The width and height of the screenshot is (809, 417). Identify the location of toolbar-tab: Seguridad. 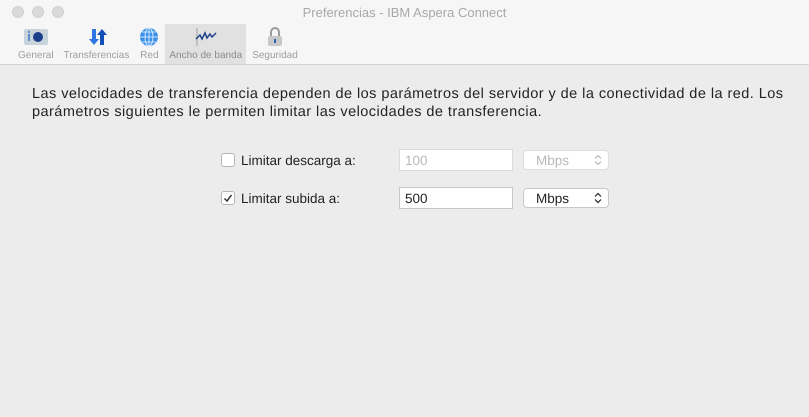
(275, 44).